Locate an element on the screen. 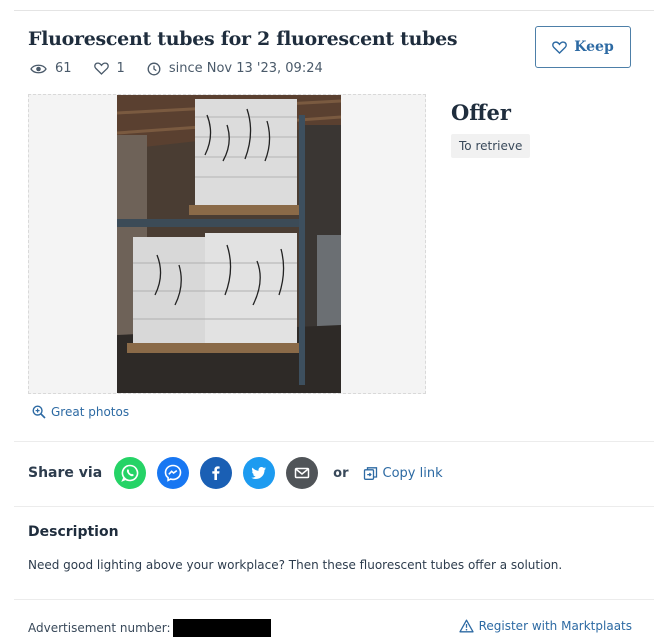 The image size is (654, 643). zoom-icon is located at coordinates (39, 412).